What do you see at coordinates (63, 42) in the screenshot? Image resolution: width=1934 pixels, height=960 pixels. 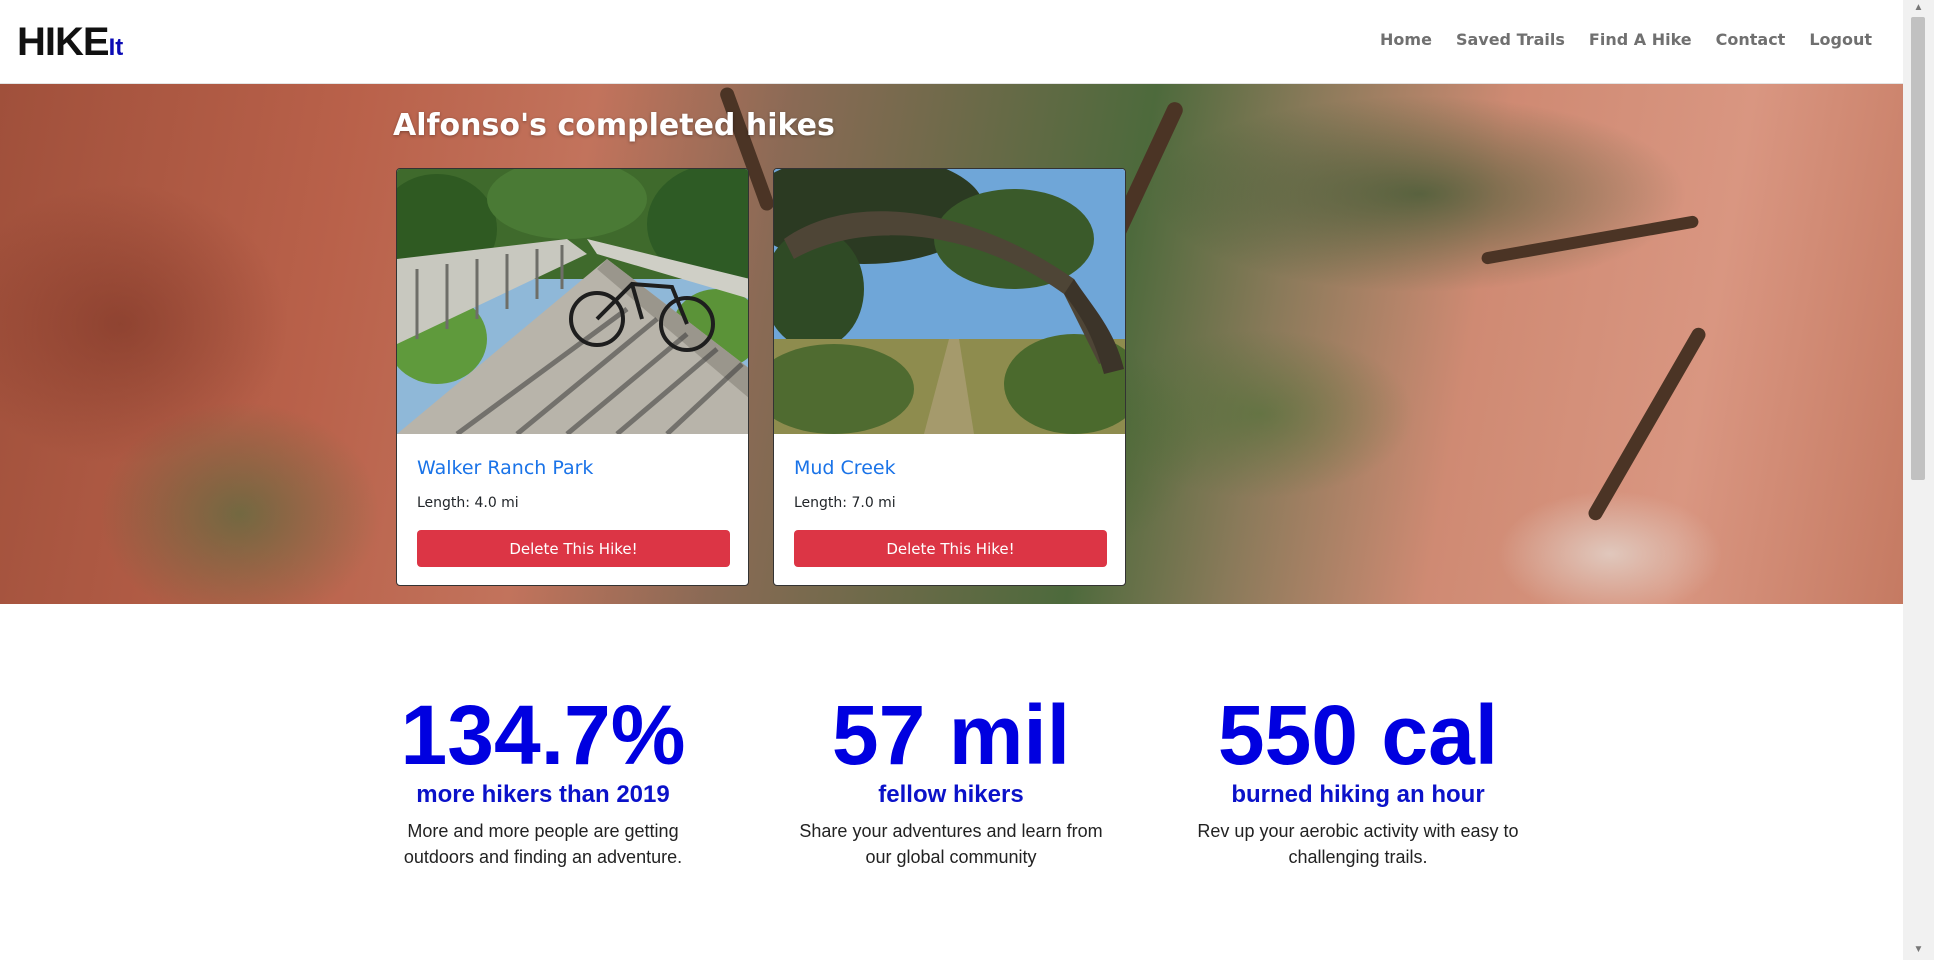 I see `brand-main-text: HIKE` at bounding box center [63, 42].